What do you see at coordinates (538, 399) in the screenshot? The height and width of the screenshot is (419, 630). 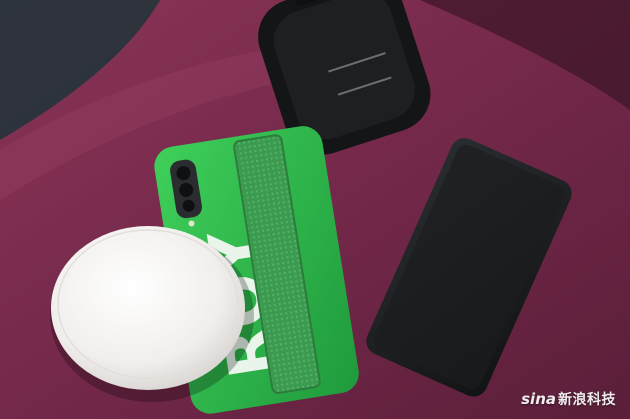 I see `watermark-logo: sina` at bounding box center [538, 399].